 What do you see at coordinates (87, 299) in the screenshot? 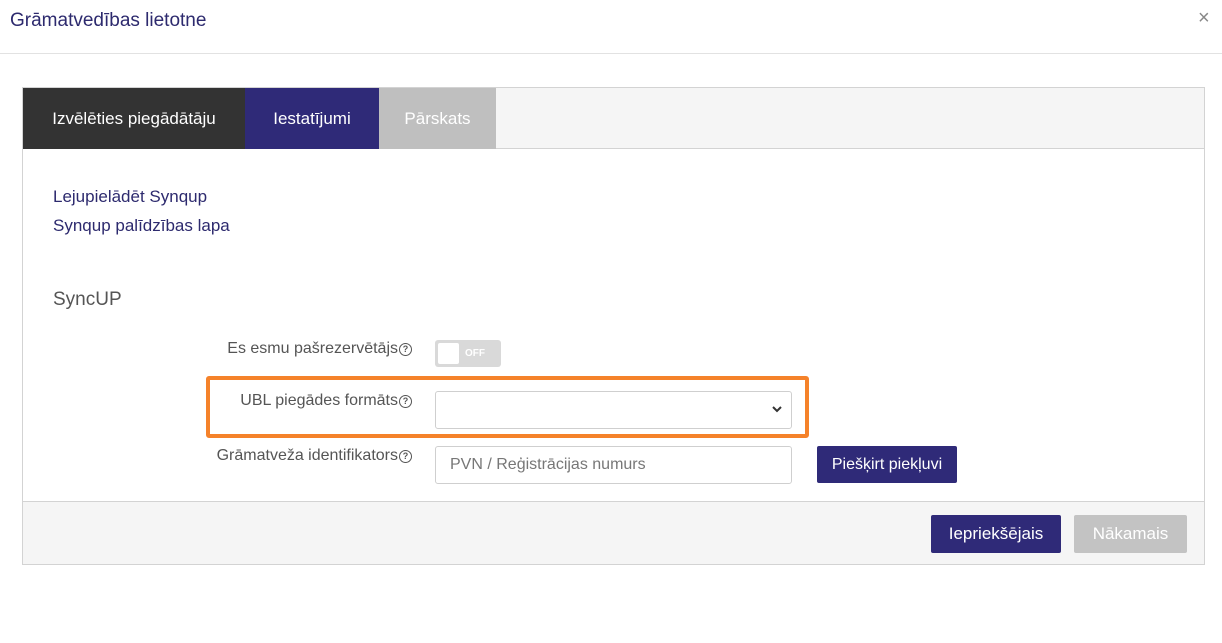
I see `section-title: SyncUP` at bounding box center [87, 299].